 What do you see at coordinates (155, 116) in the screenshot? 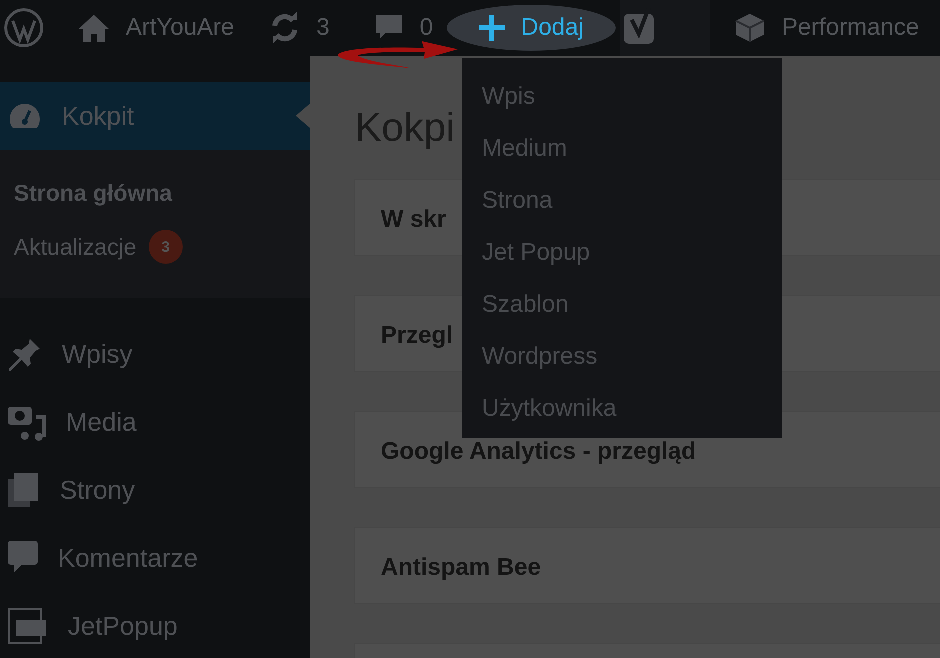
I see `sidebar-item: Kokpit` at bounding box center [155, 116].